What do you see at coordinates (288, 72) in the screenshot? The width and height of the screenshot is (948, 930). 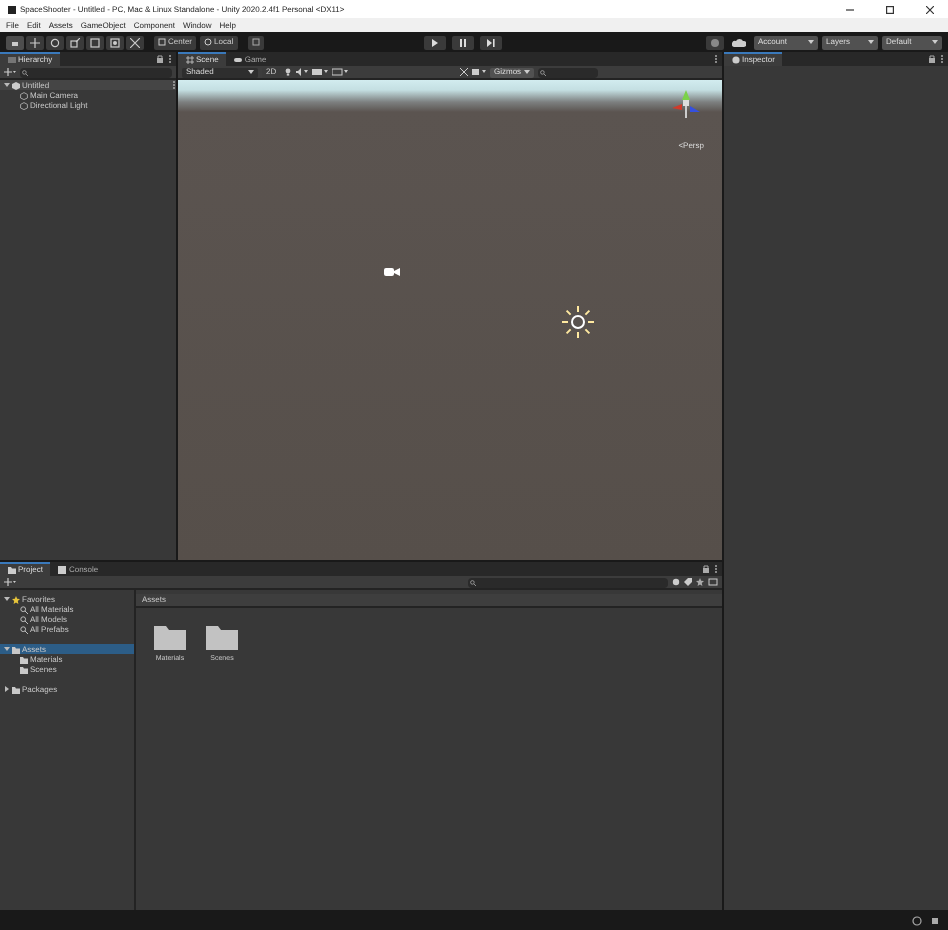 I see `light-icon` at bounding box center [288, 72].